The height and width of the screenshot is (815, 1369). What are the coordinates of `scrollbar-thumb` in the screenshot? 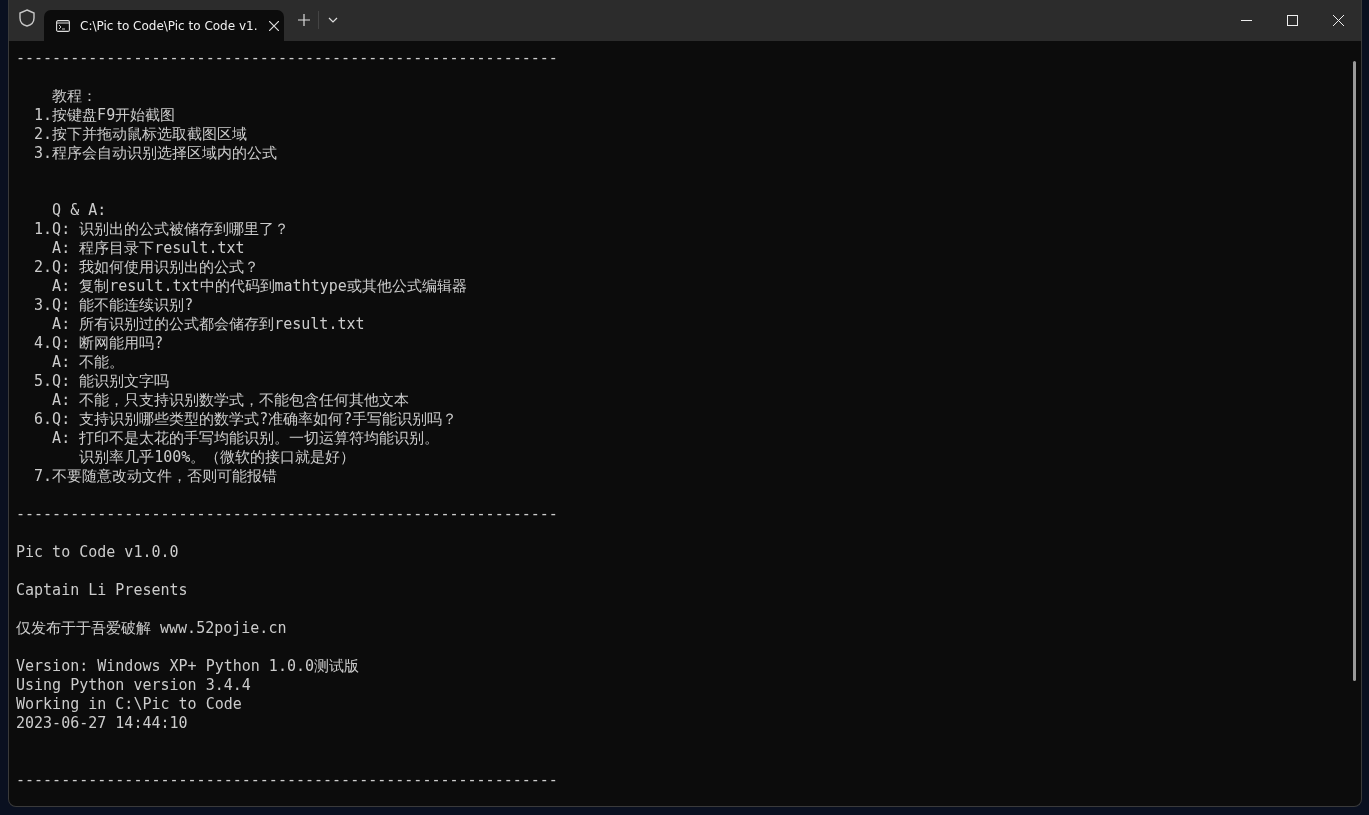 It's located at (1354, 371).